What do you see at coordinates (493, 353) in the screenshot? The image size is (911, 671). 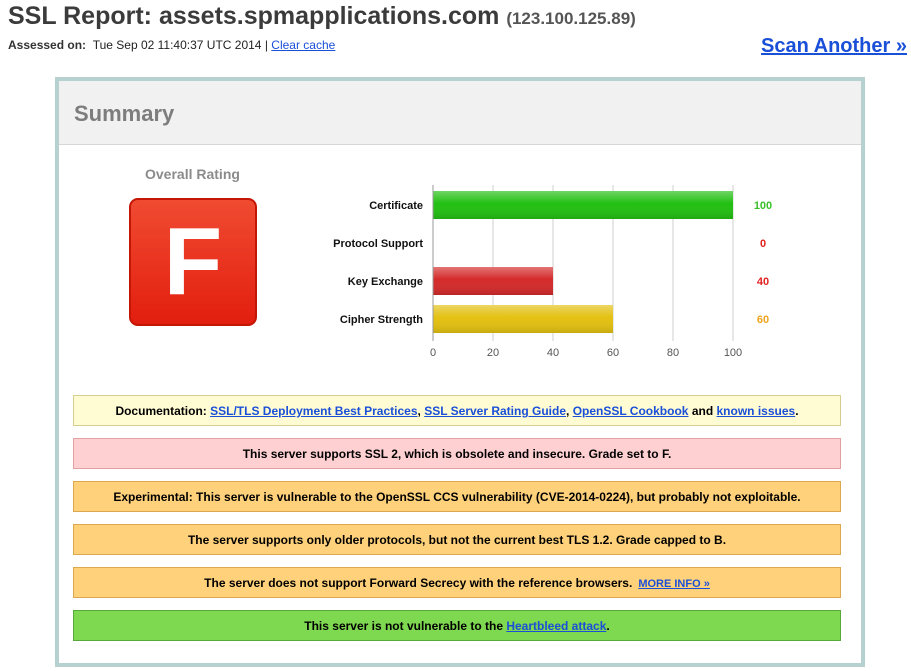 I see `x-tick-label: 20` at bounding box center [493, 353].